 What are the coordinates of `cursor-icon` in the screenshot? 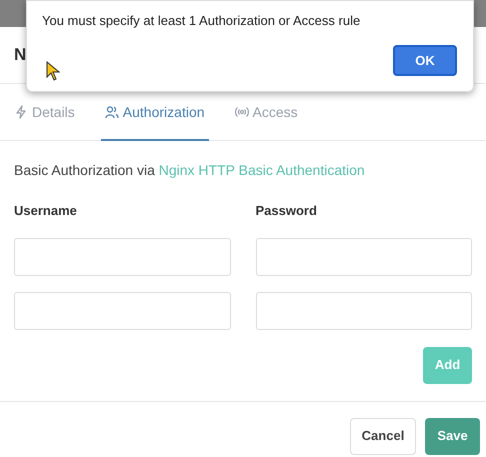 It's located at (53, 71).